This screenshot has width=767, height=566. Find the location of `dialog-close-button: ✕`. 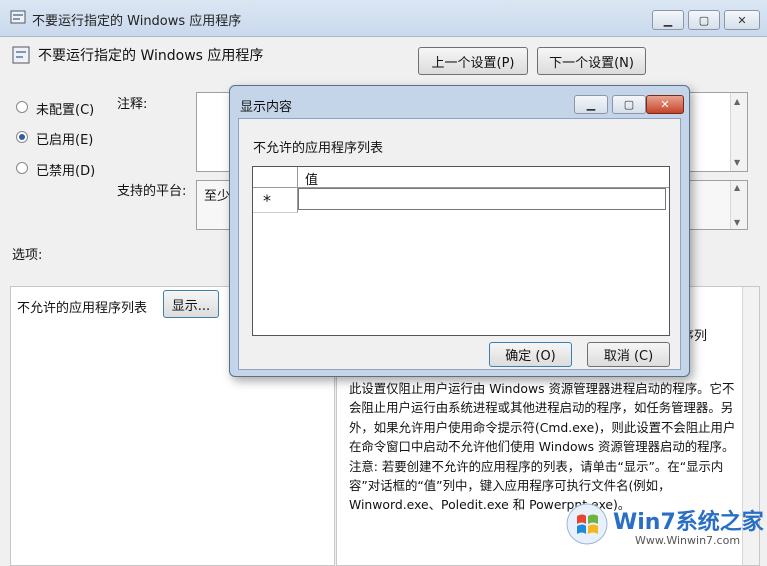

dialog-close-button: ✕ is located at coordinates (665, 104).